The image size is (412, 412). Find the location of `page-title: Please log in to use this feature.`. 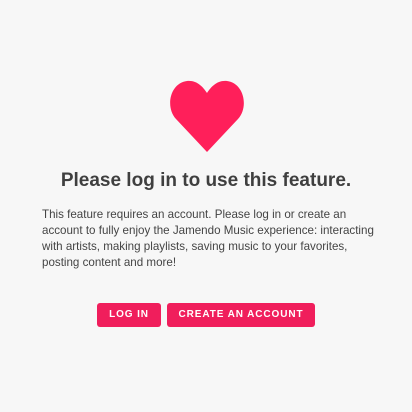

page-title: Please log in to use this feature. is located at coordinates (206, 180).